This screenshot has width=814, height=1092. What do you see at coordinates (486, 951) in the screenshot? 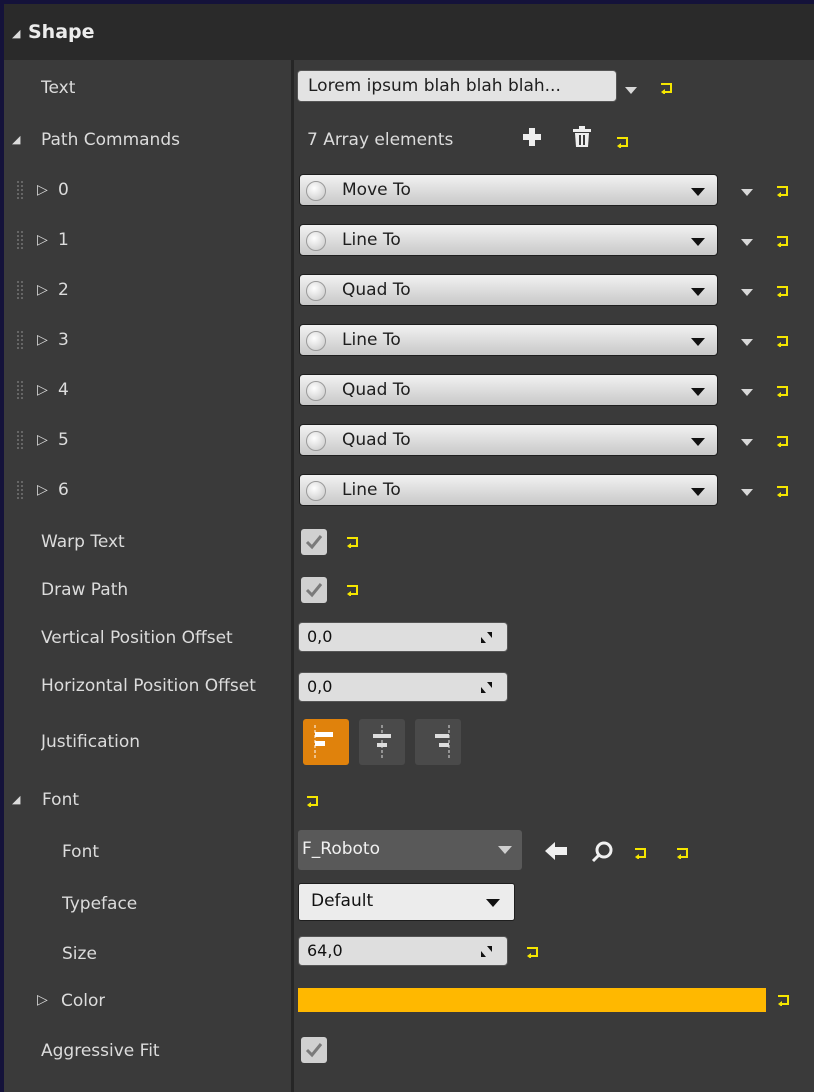
I see `drag-value-icon` at bounding box center [486, 951].